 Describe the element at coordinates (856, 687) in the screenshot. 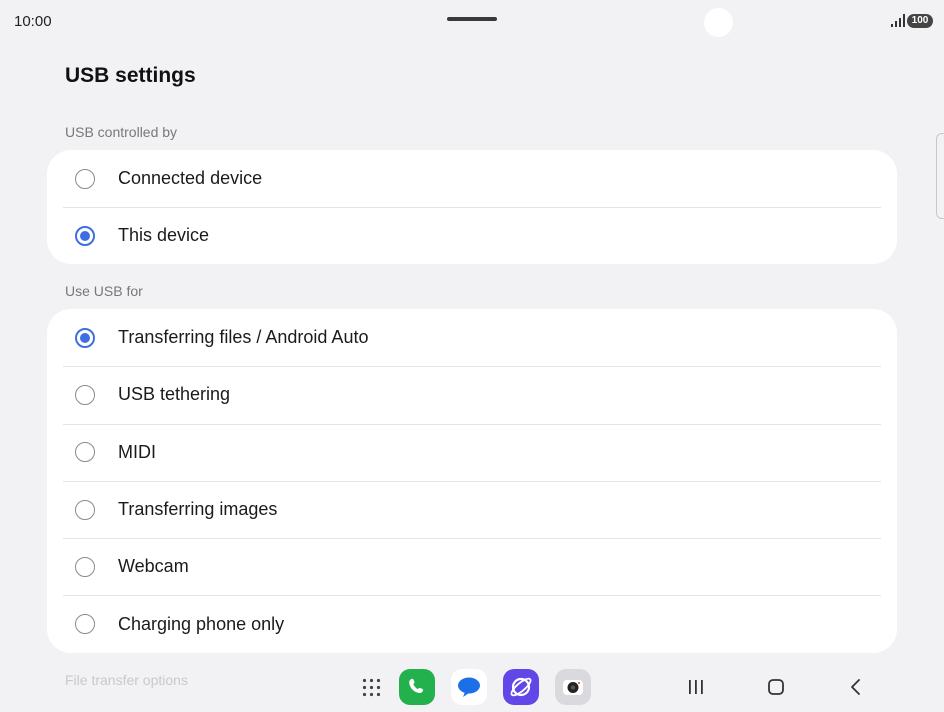

I see `back-icon` at that location.